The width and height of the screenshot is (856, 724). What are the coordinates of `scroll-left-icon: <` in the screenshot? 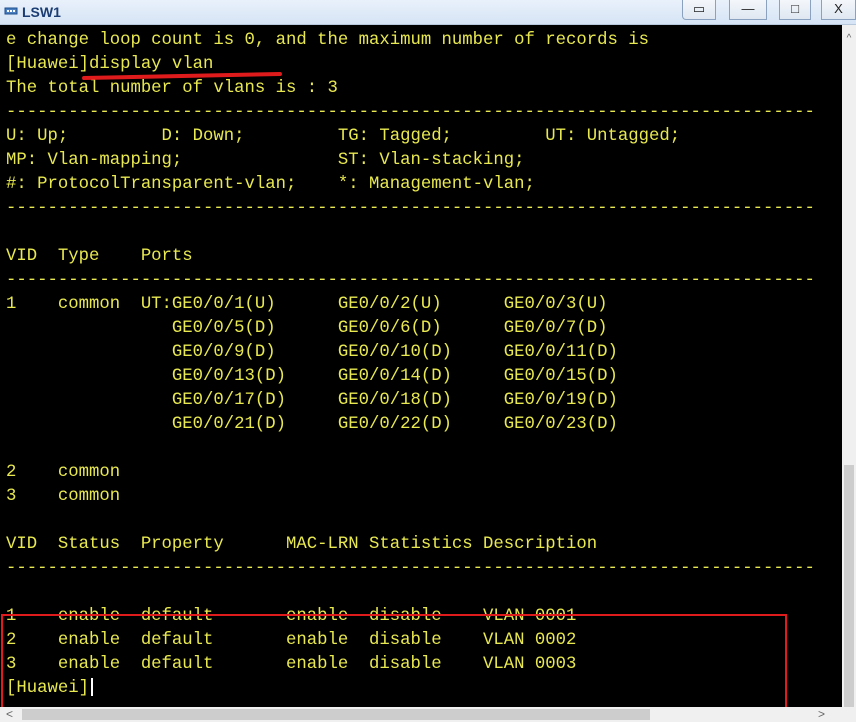 It's located at (9, 714).